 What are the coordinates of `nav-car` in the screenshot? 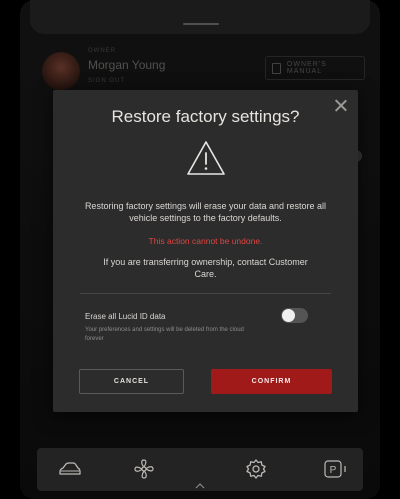 It's located at (70, 469).